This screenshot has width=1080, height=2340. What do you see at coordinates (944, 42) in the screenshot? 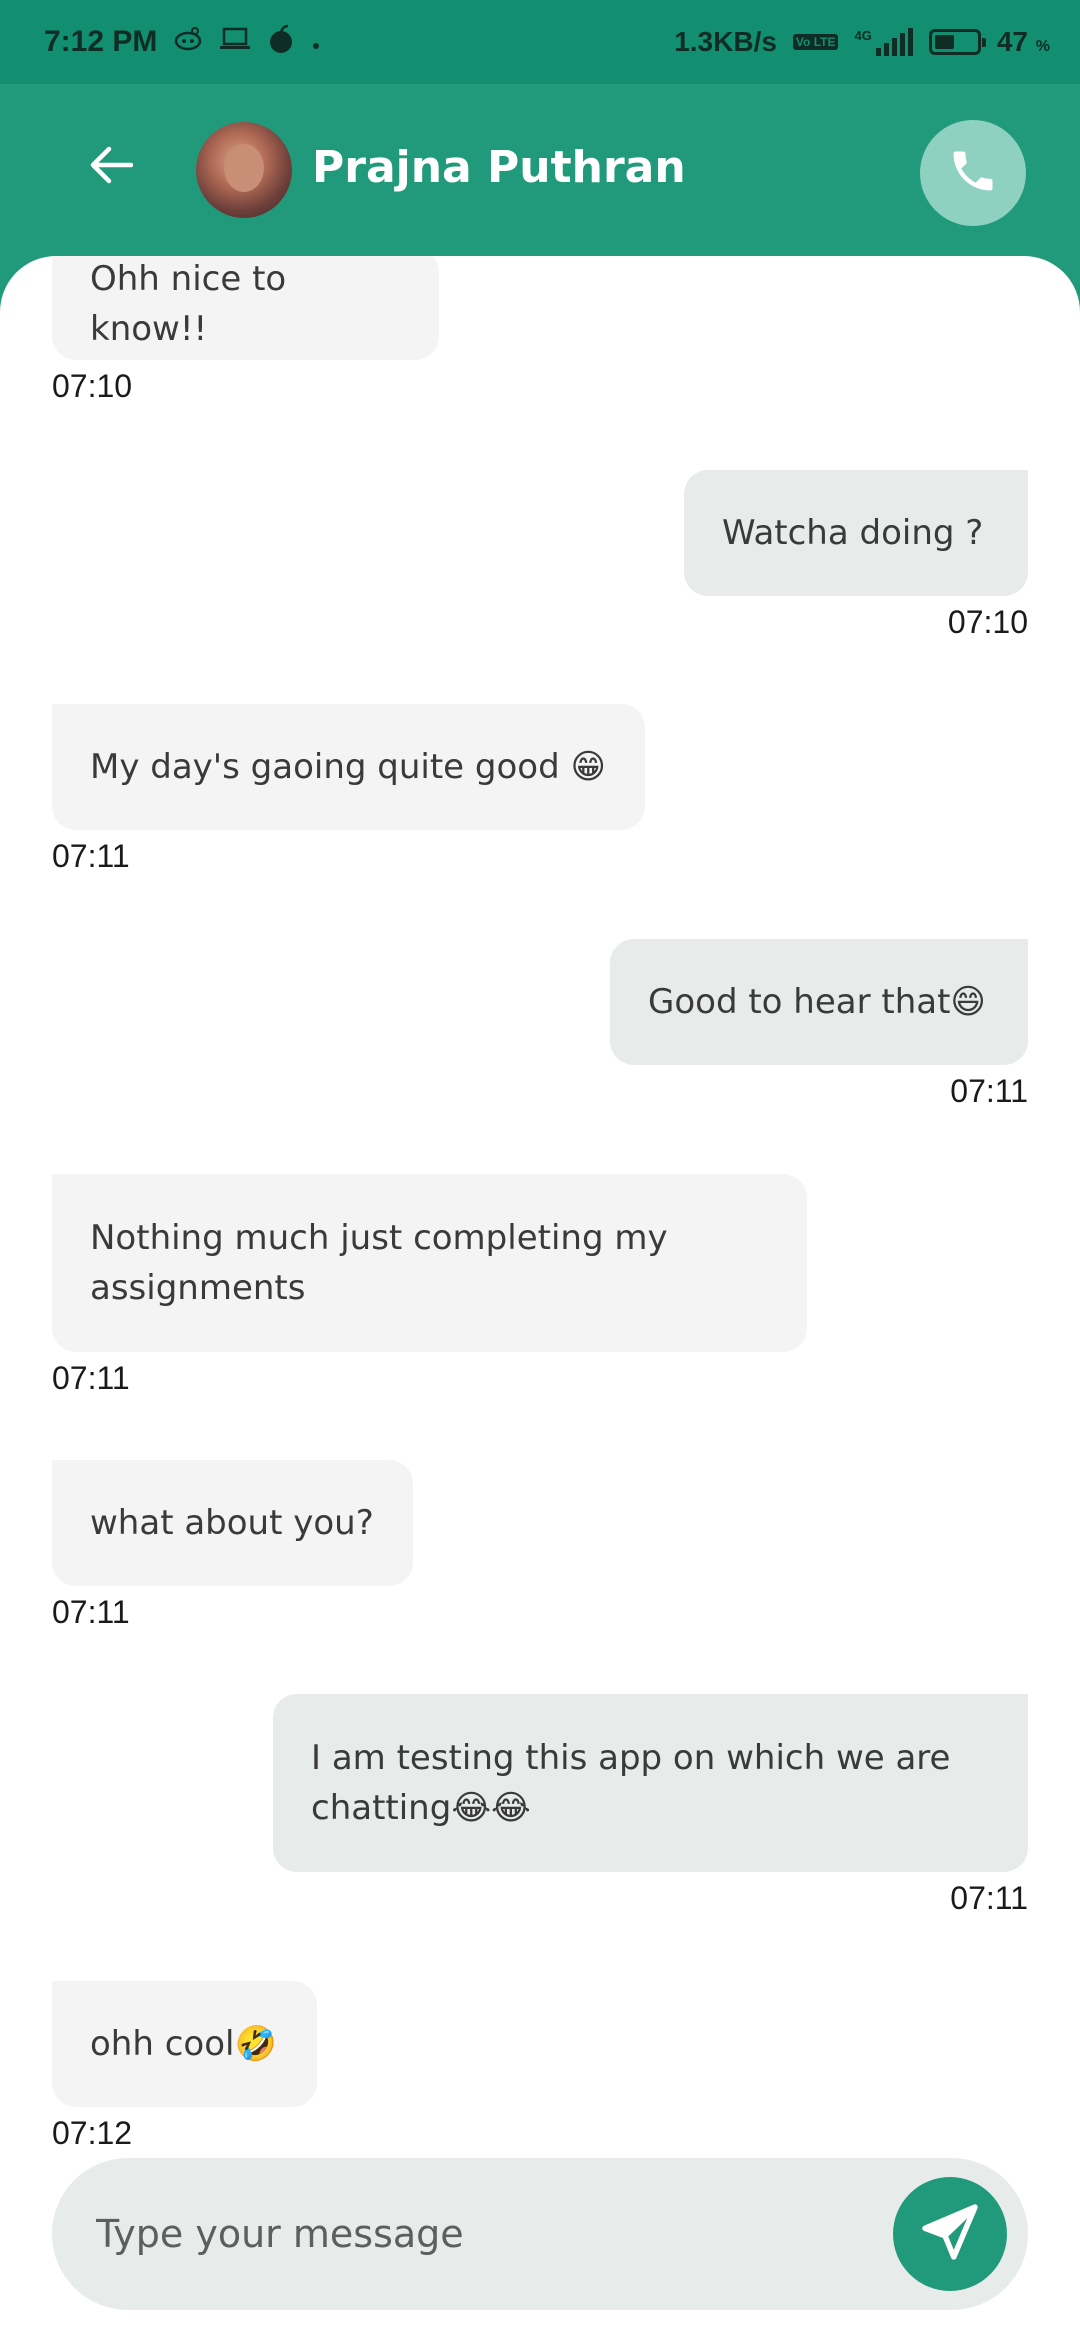
I see `battery-fill` at bounding box center [944, 42].